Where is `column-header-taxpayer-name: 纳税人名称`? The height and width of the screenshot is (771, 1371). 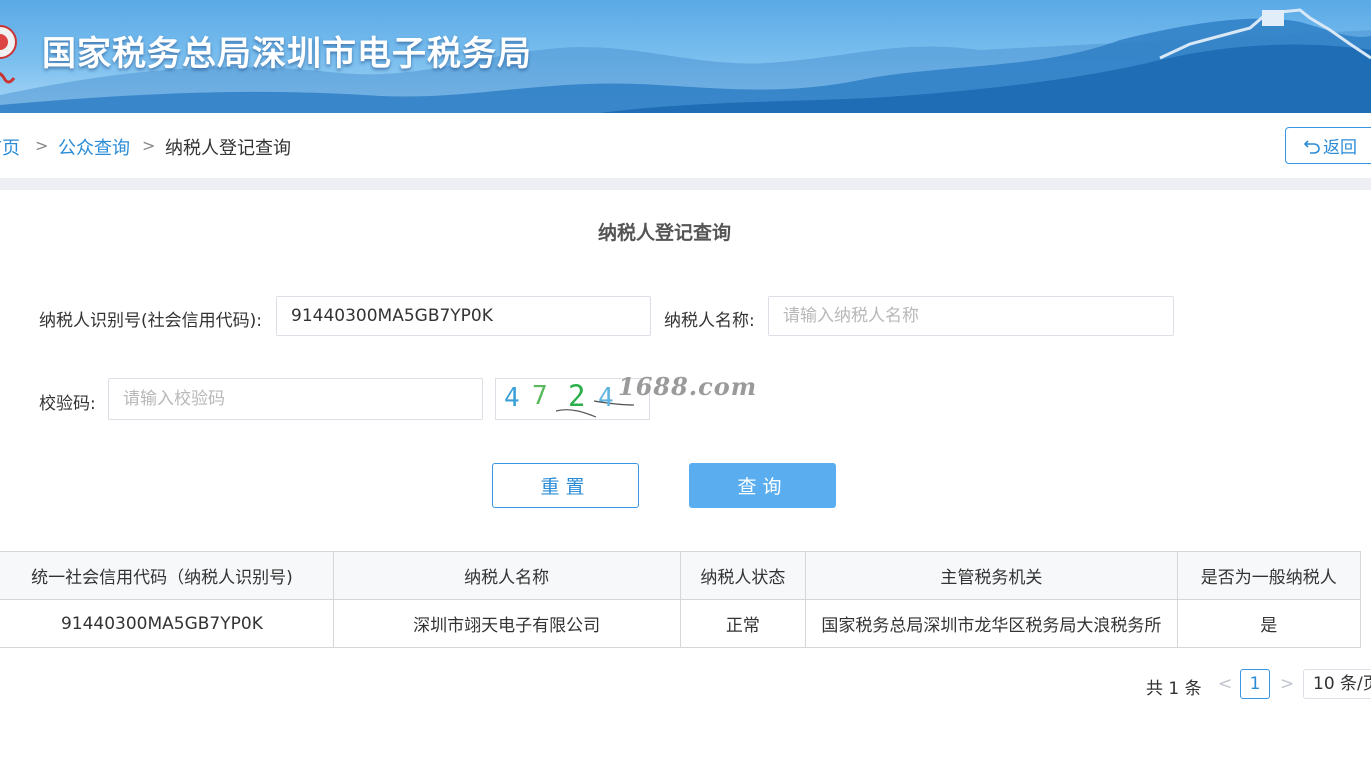
column-header-taxpayer-name: 纳税人名称 is located at coordinates (506, 575).